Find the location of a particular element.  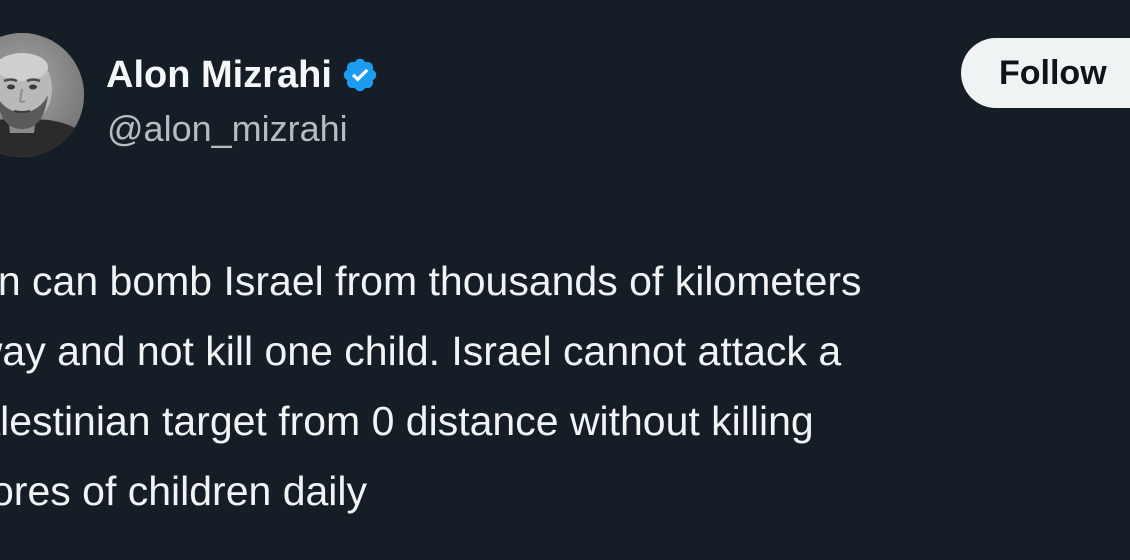

avatar is located at coordinates (42, 95).